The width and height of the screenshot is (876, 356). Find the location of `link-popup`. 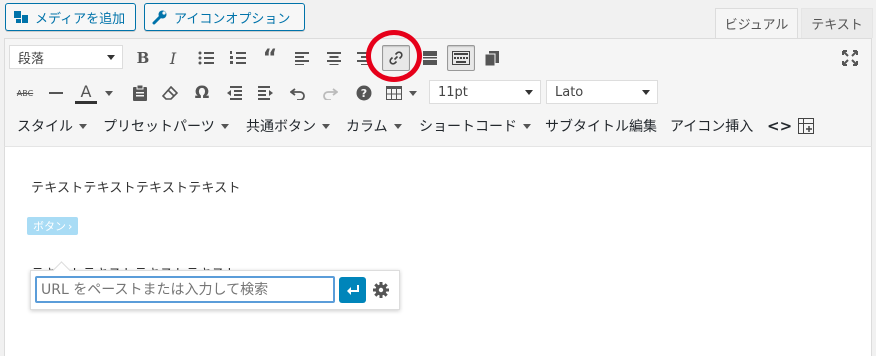

link-popup is located at coordinates (215, 290).